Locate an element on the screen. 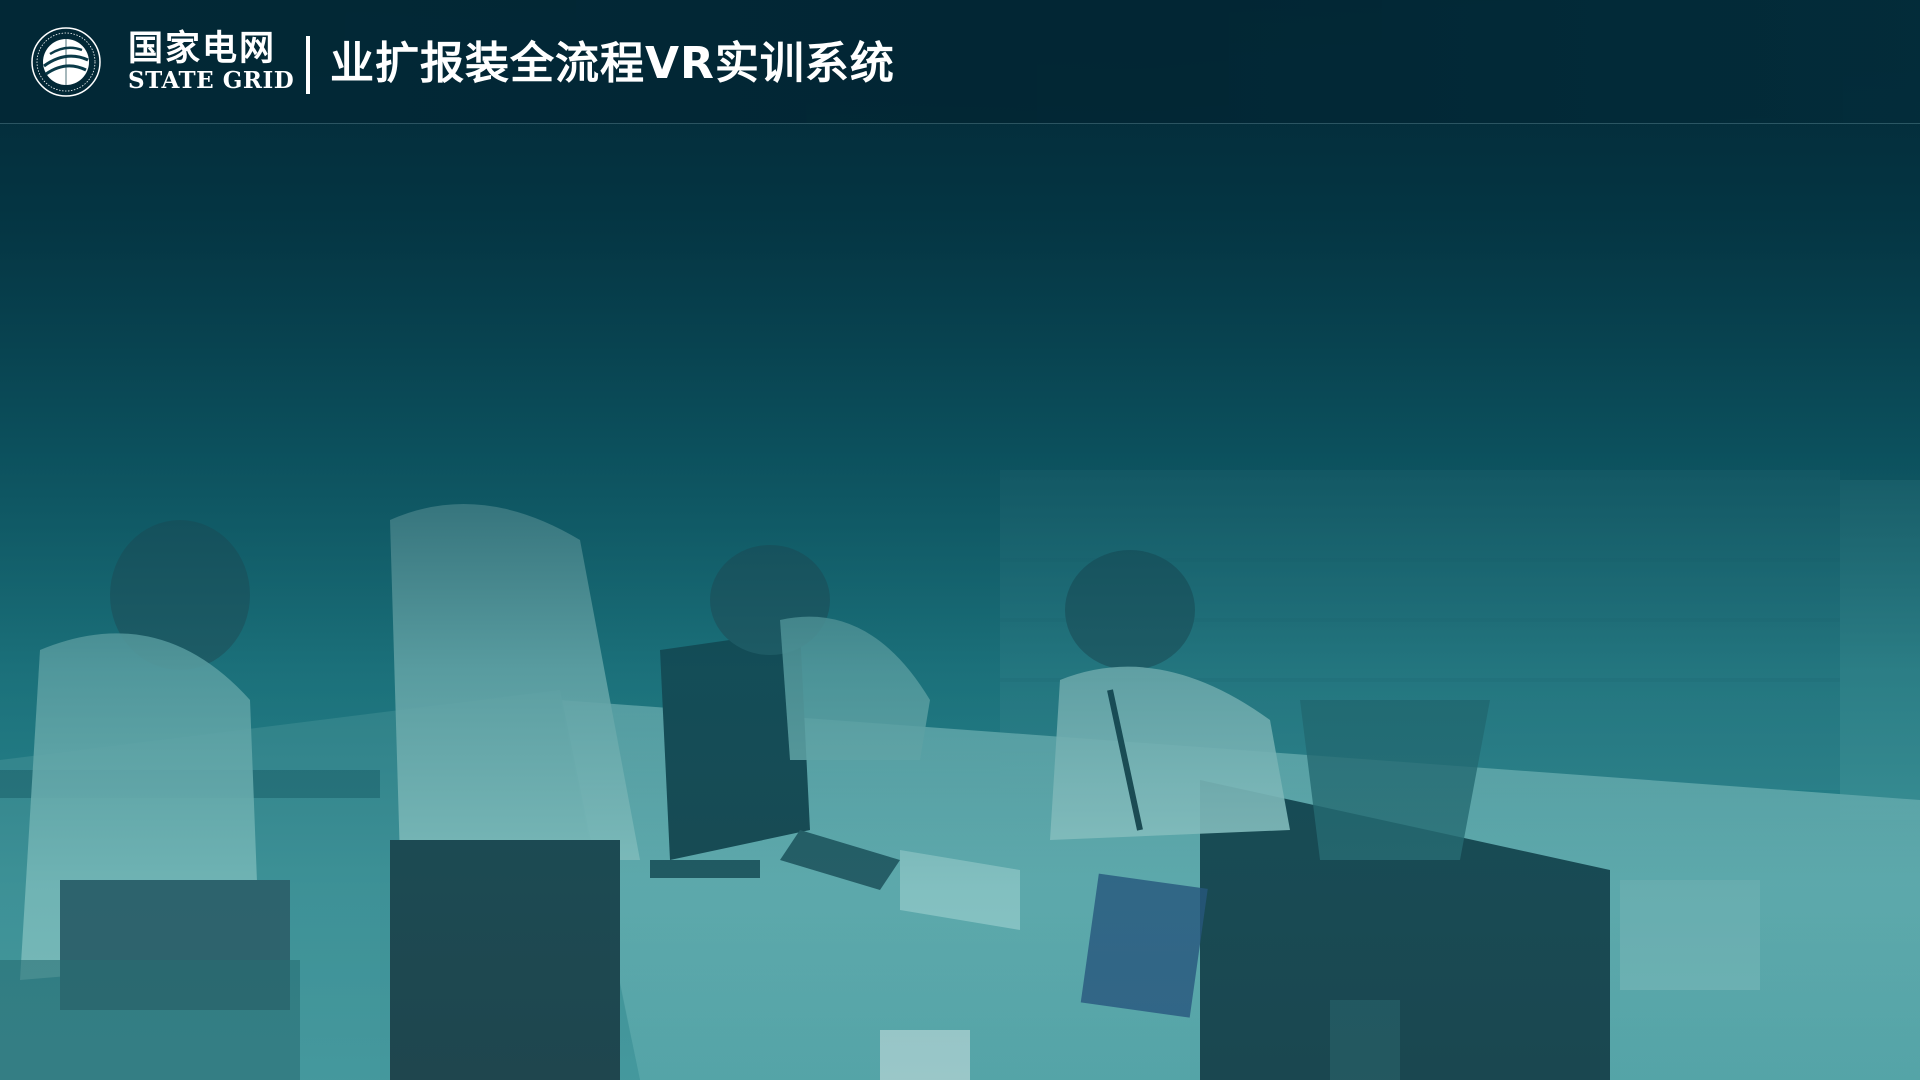 The image size is (1920, 1080). state-grid-emblem-icon is located at coordinates (66, 62).